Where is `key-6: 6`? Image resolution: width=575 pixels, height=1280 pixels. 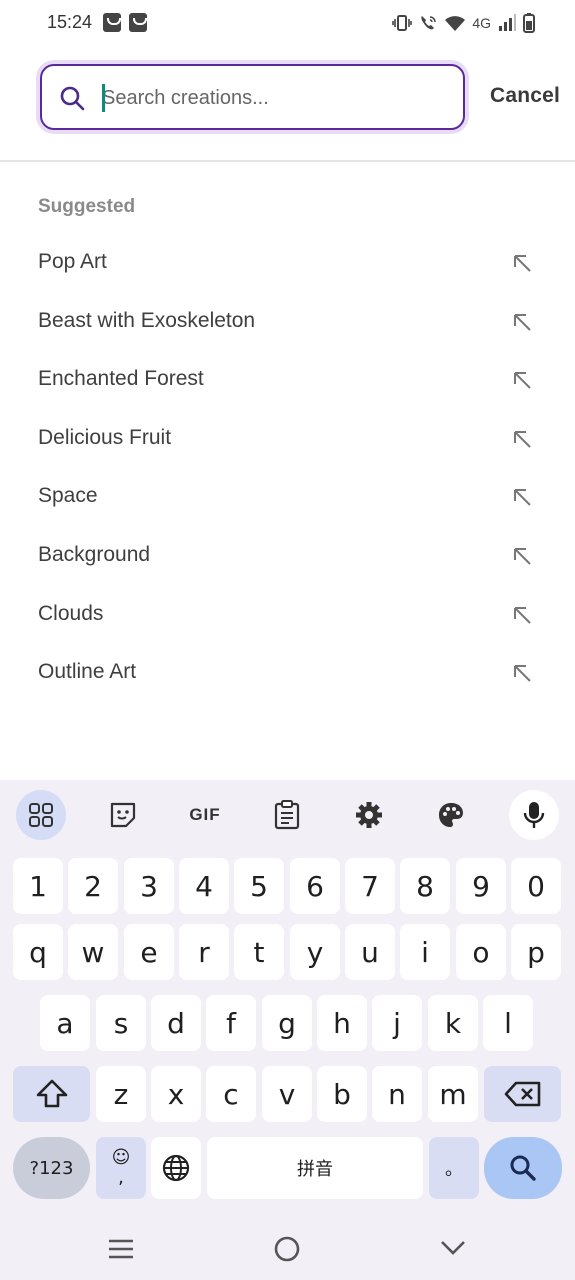
key-6: 6 is located at coordinates (315, 886).